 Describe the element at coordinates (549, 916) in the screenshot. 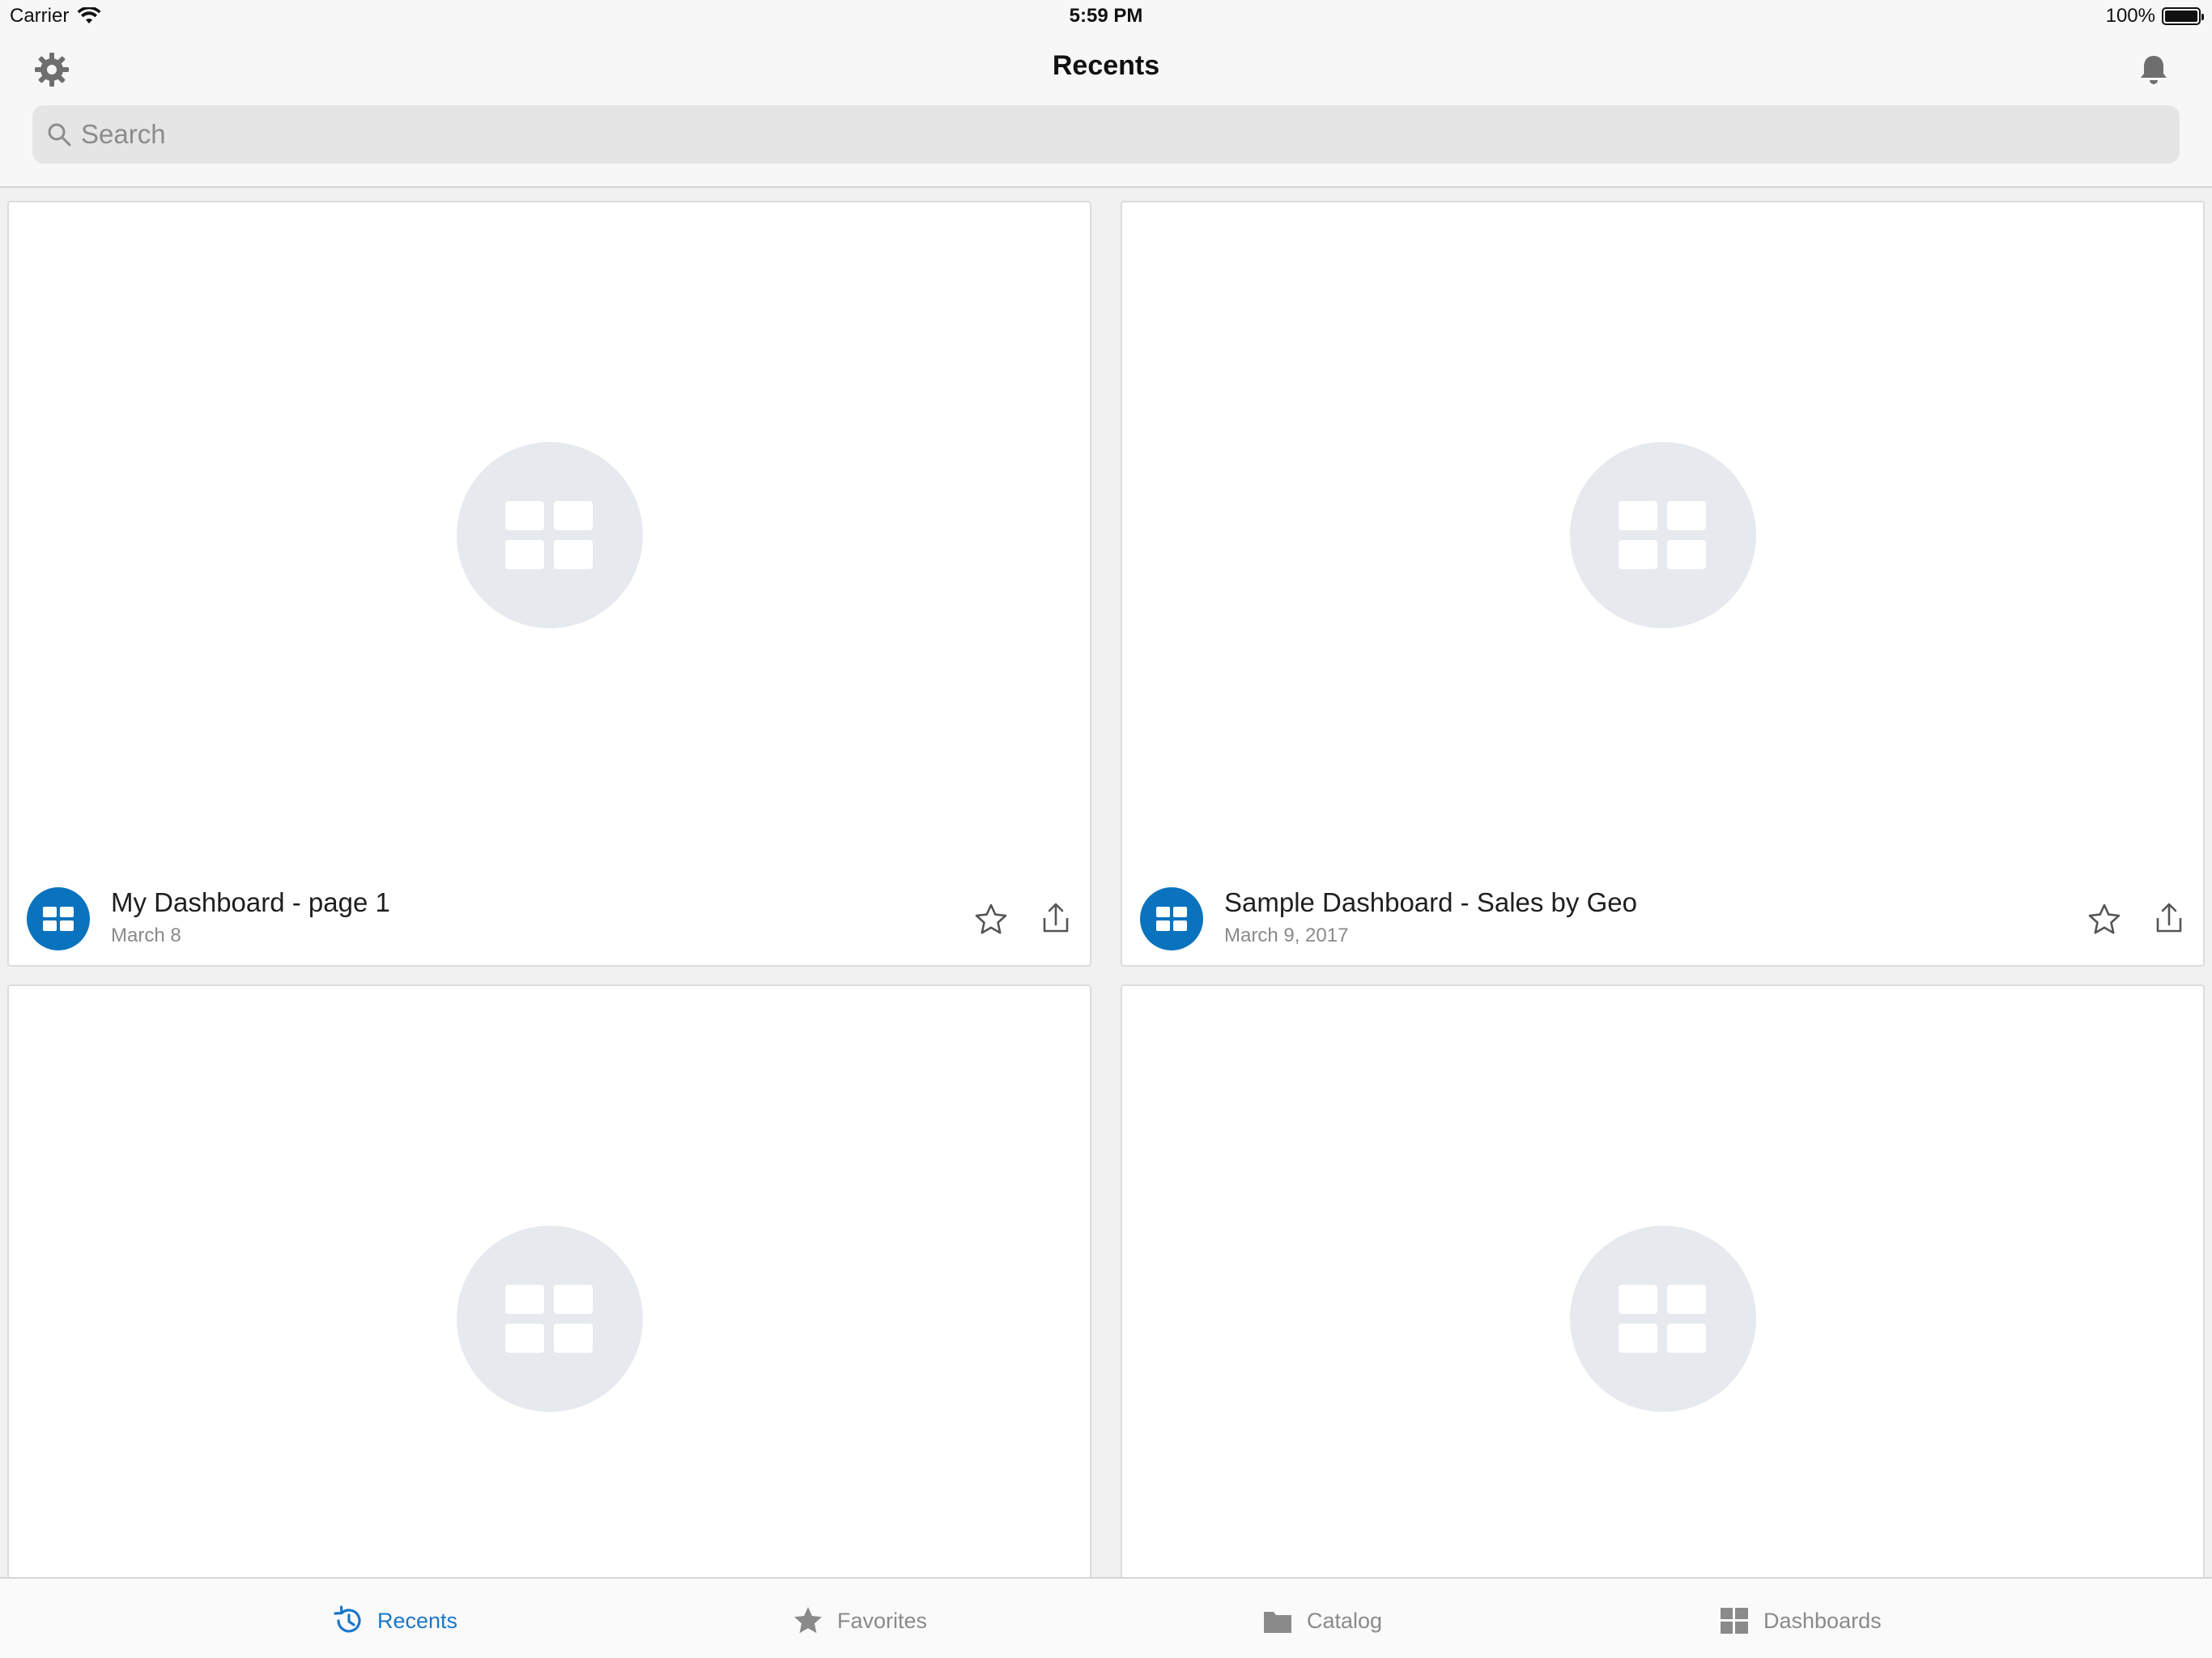

I see `card-footer: My Dashboard - page 1 March 8` at that location.